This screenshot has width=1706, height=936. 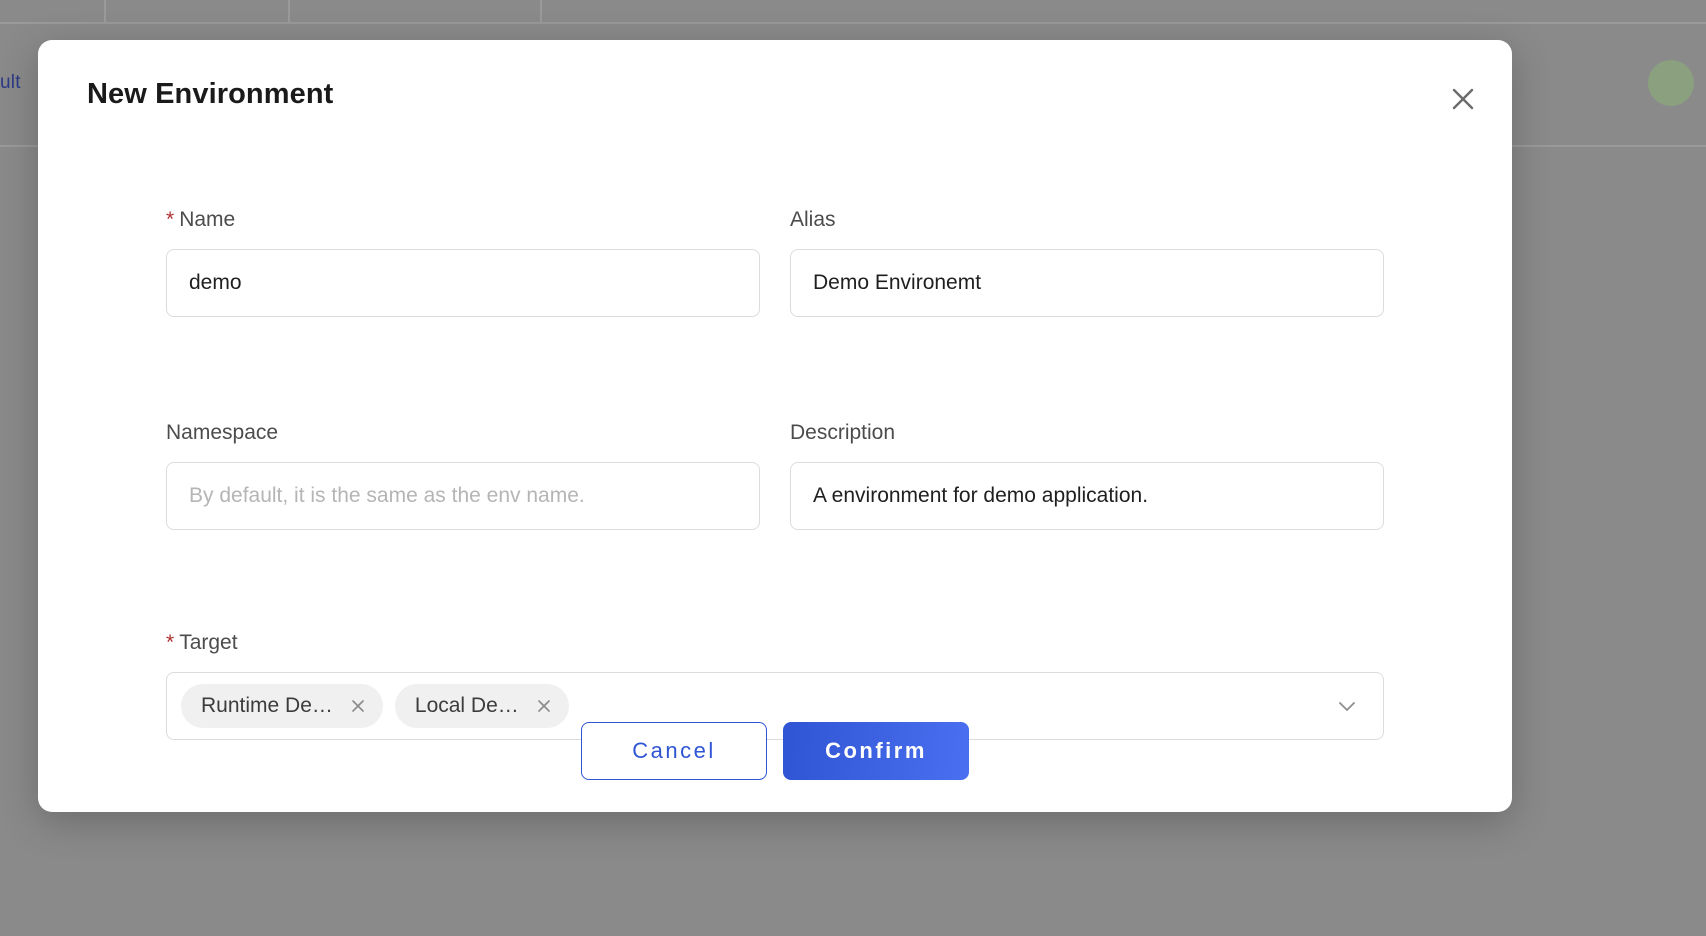 What do you see at coordinates (210, 94) in the screenshot?
I see `page-title: New Environment` at bounding box center [210, 94].